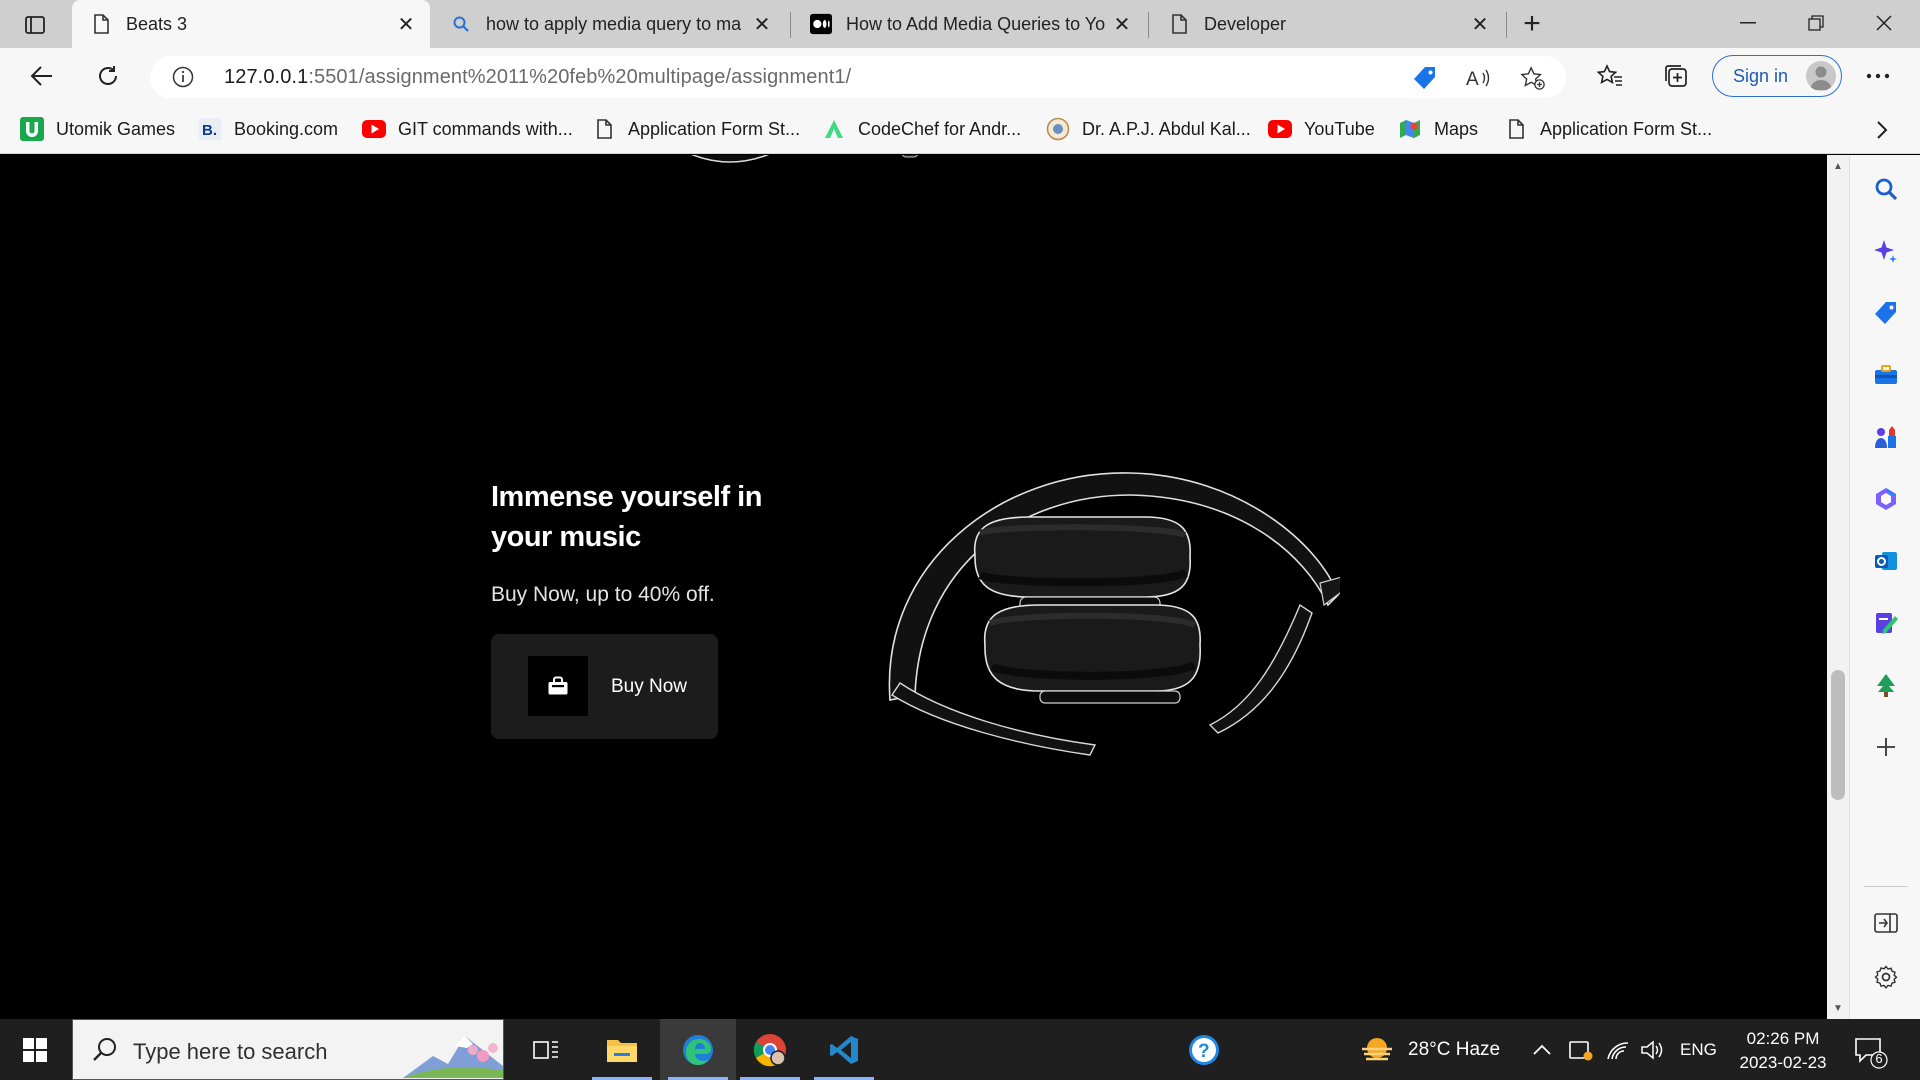 The image size is (1920, 1080). Describe the element at coordinates (35, 25) in the screenshot. I see `tab-actions-button` at that location.